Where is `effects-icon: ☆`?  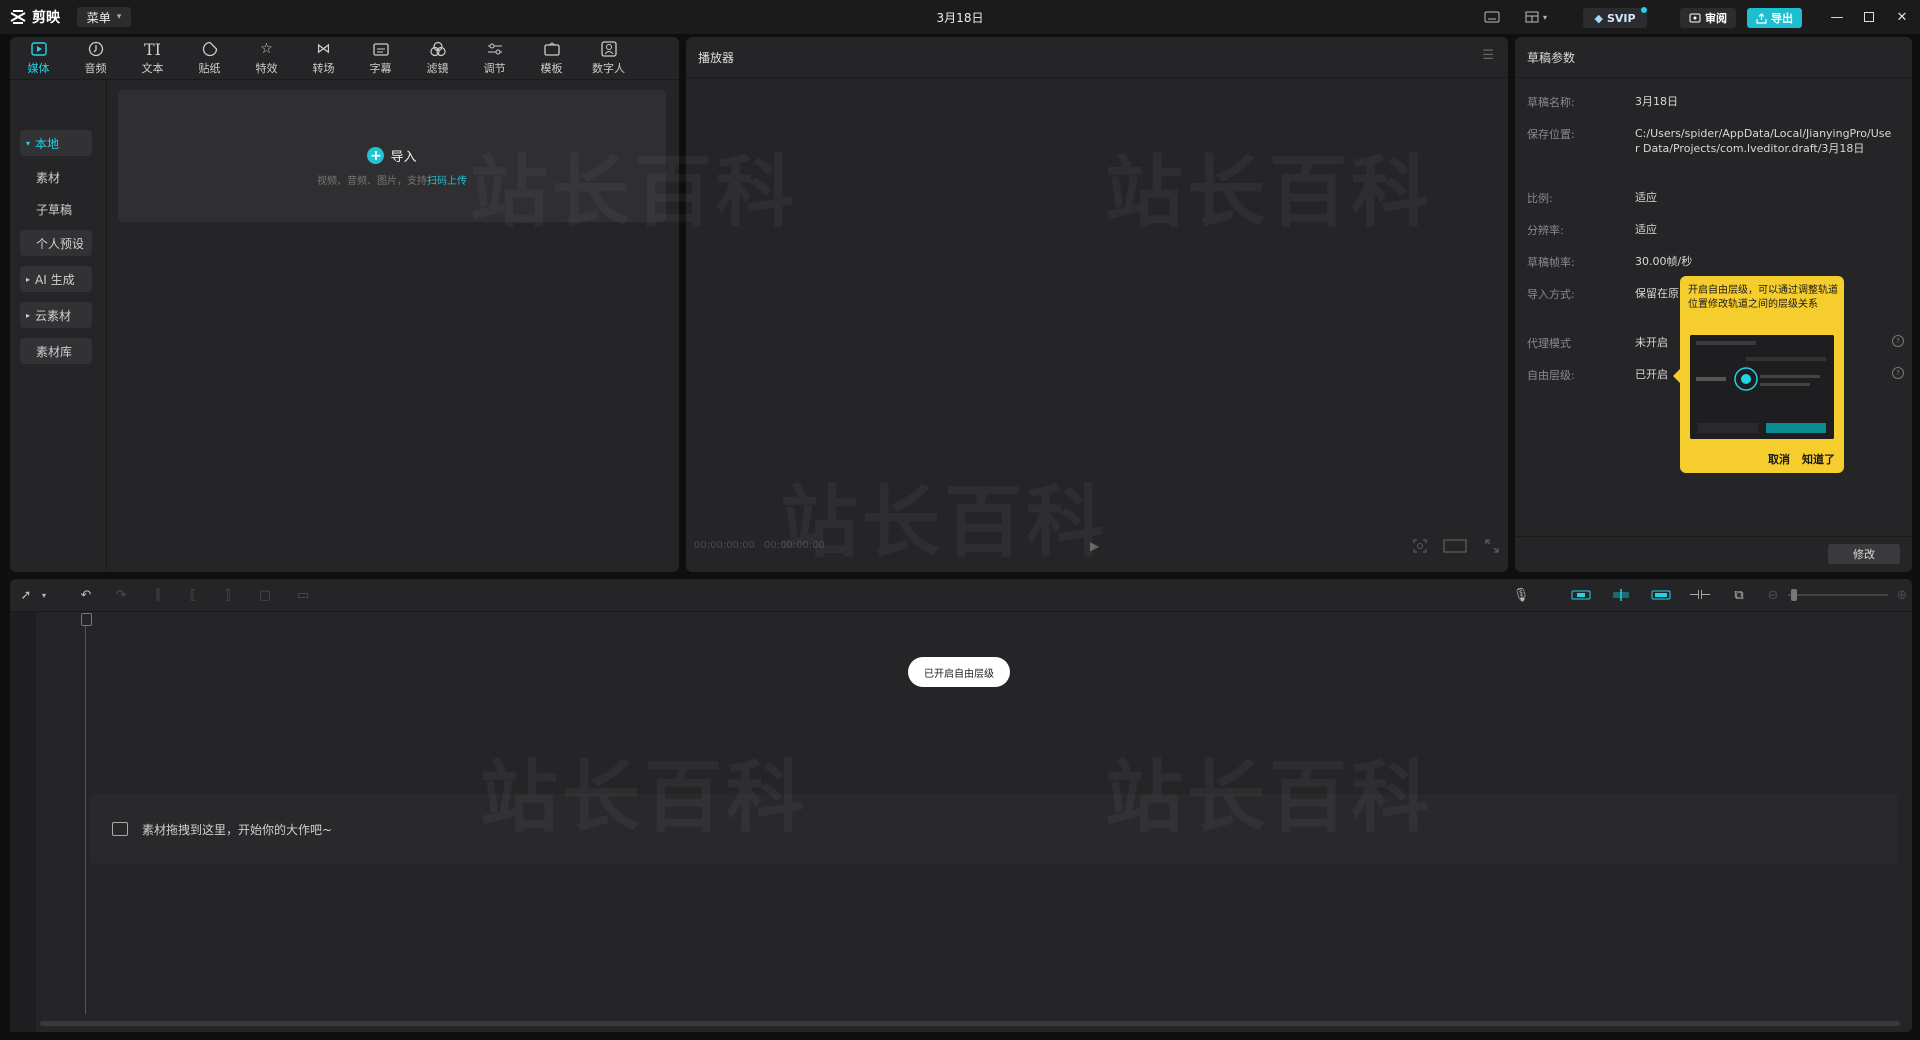 effects-icon: ☆ is located at coordinates (266, 49).